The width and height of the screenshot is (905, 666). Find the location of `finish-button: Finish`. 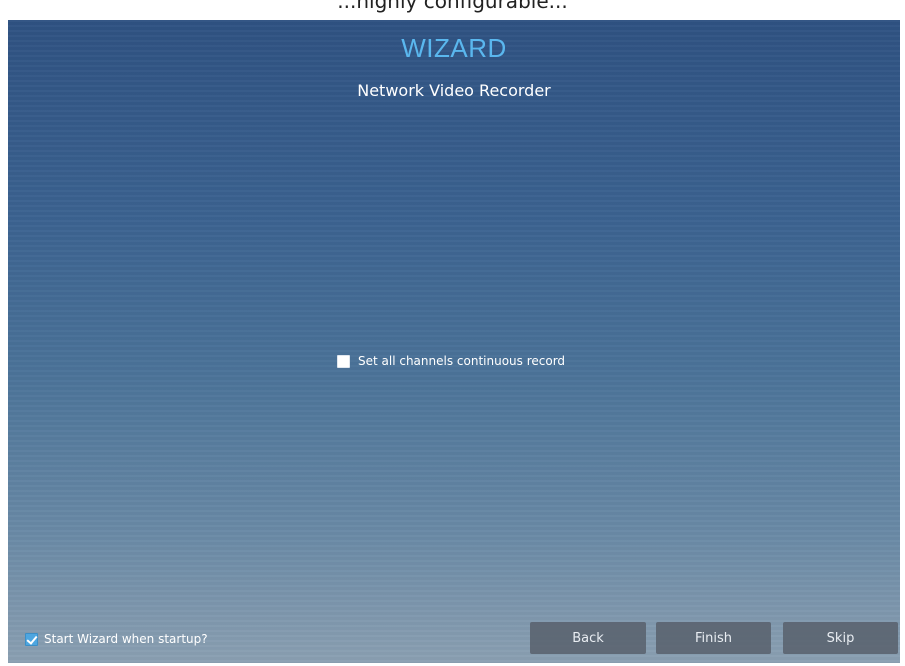

finish-button: Finish is located at coordinates (713, 638).